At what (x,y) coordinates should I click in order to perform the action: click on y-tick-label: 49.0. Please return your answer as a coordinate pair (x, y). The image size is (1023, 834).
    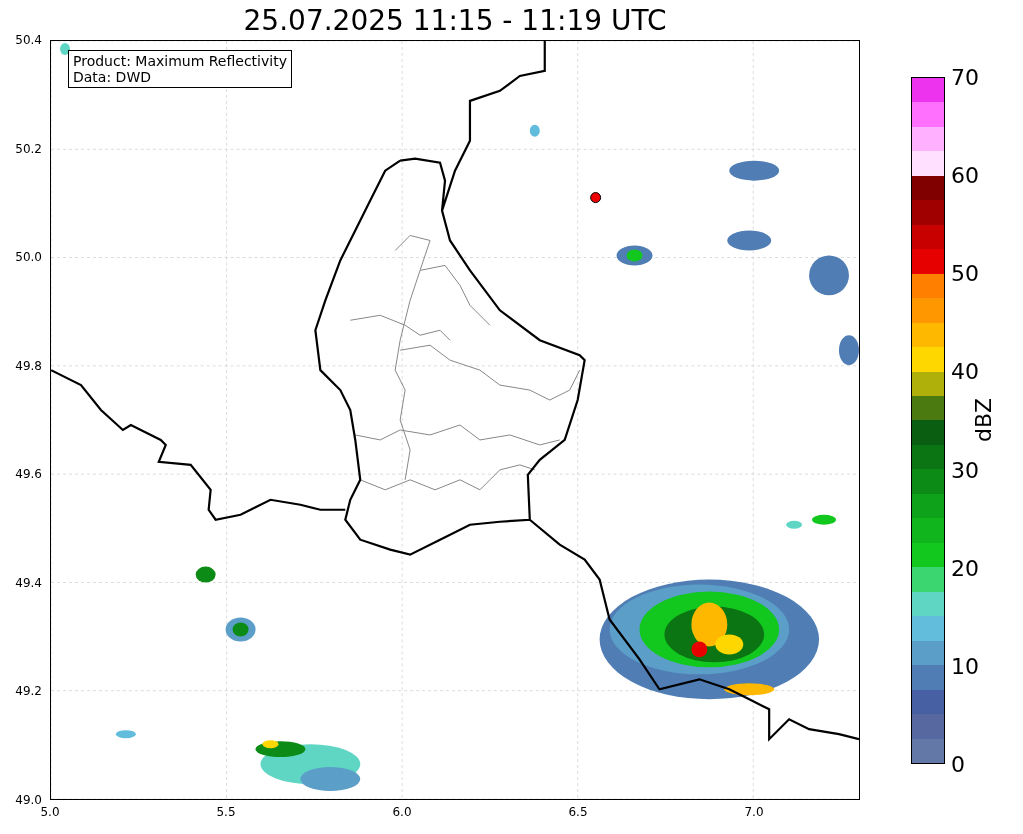
    Looking at the image, I should click on (28, 800).